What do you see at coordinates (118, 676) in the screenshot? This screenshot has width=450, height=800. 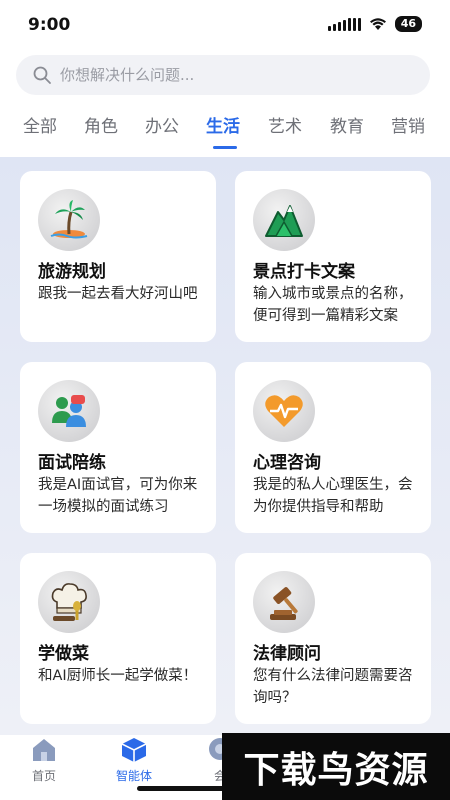 I see `card-description: 和AI厨师长一起学做菜！` at bounding box center [118, 676].